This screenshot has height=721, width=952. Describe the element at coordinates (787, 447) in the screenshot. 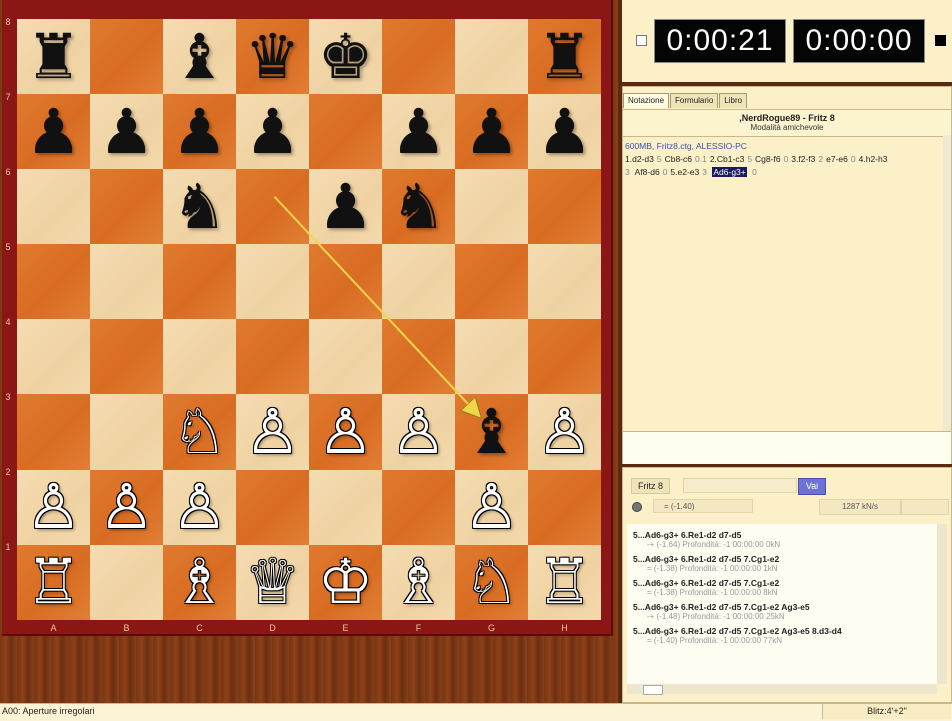

I see `notation-comment-area` at that location.